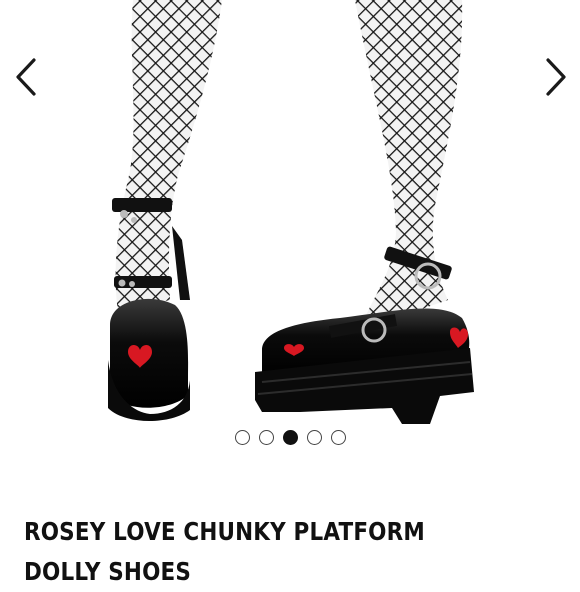 This screenshot has height=592, width=580. I want to click on product-title: ROSEY LOVE CHUNKY PLATFORM DOLLY SHOES, so click(224, 551).